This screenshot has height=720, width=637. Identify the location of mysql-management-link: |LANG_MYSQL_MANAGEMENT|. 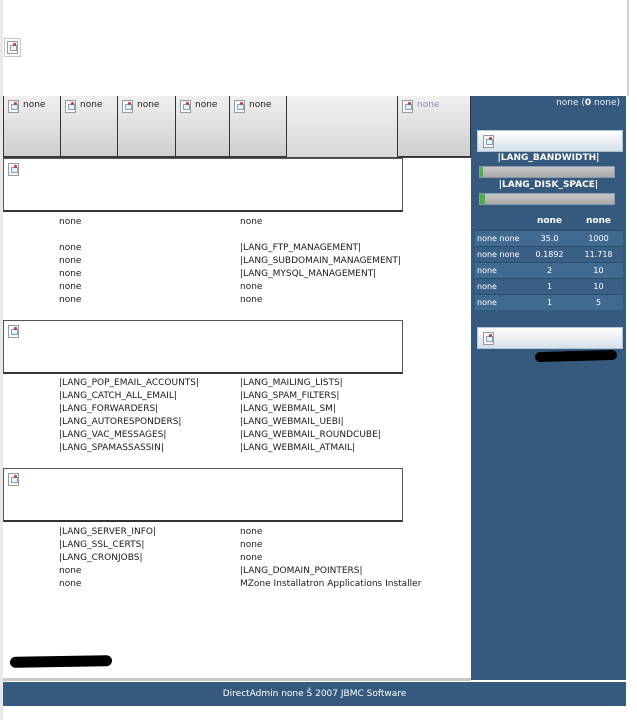
(308, 274).